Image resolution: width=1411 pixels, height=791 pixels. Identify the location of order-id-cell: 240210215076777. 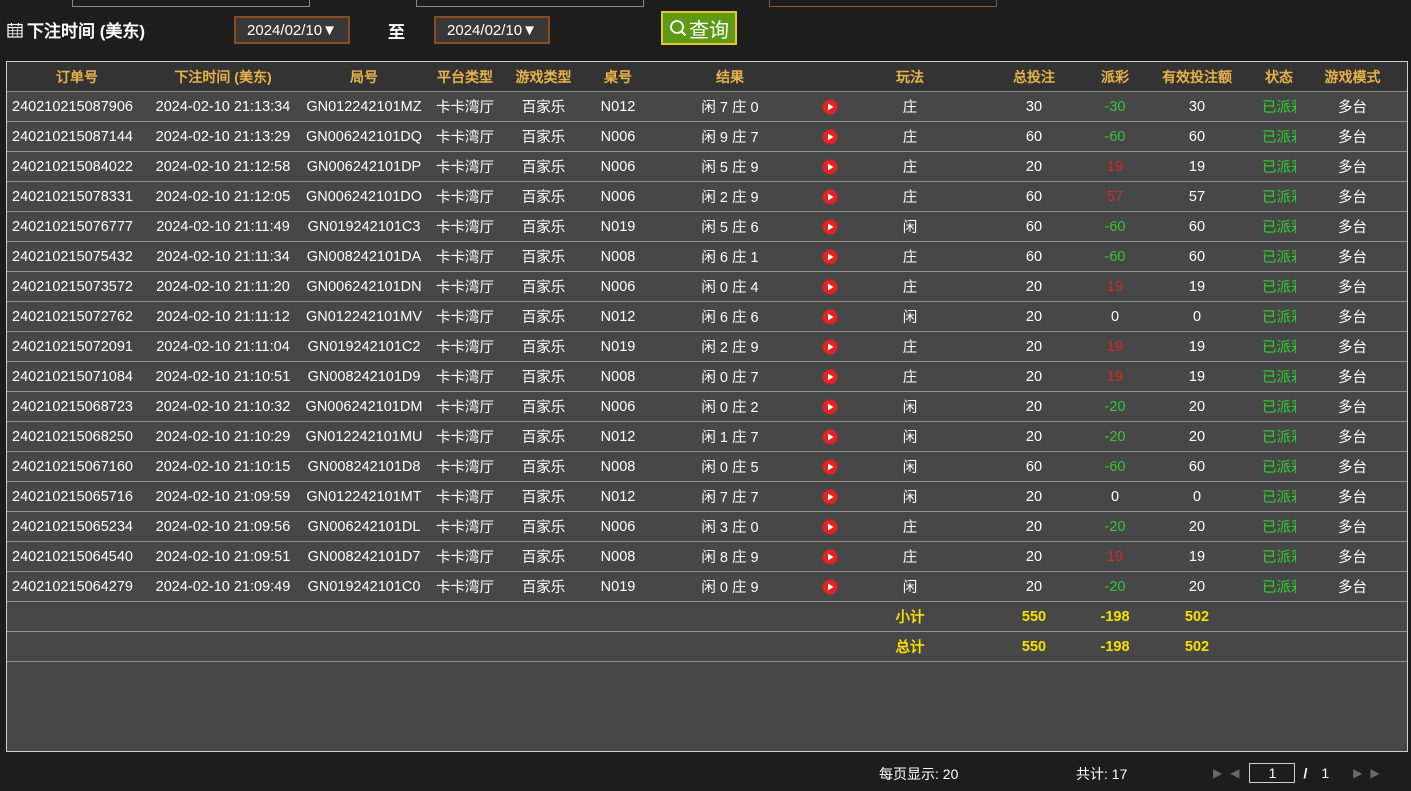
(77, 226).